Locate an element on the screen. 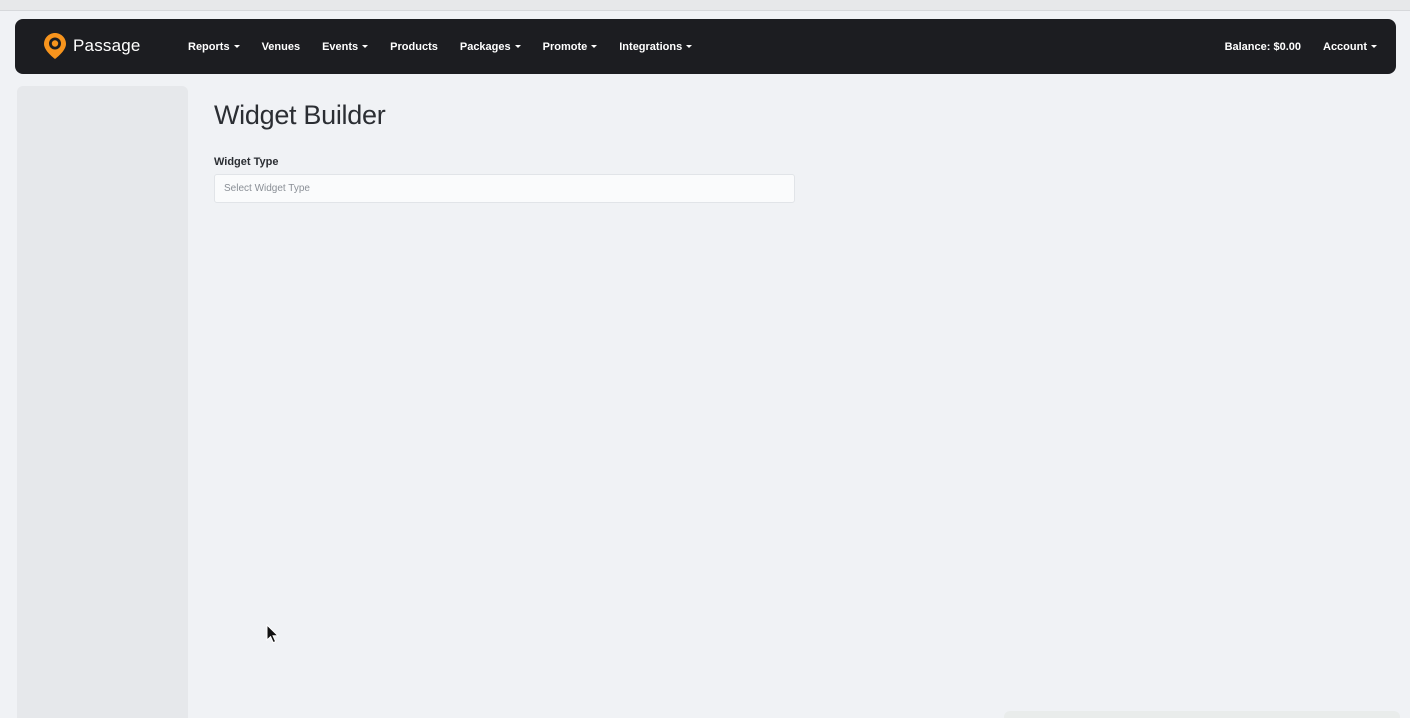 The image size is (1410, 718). nav-venues: Venues is located at coordinates (281, 47).